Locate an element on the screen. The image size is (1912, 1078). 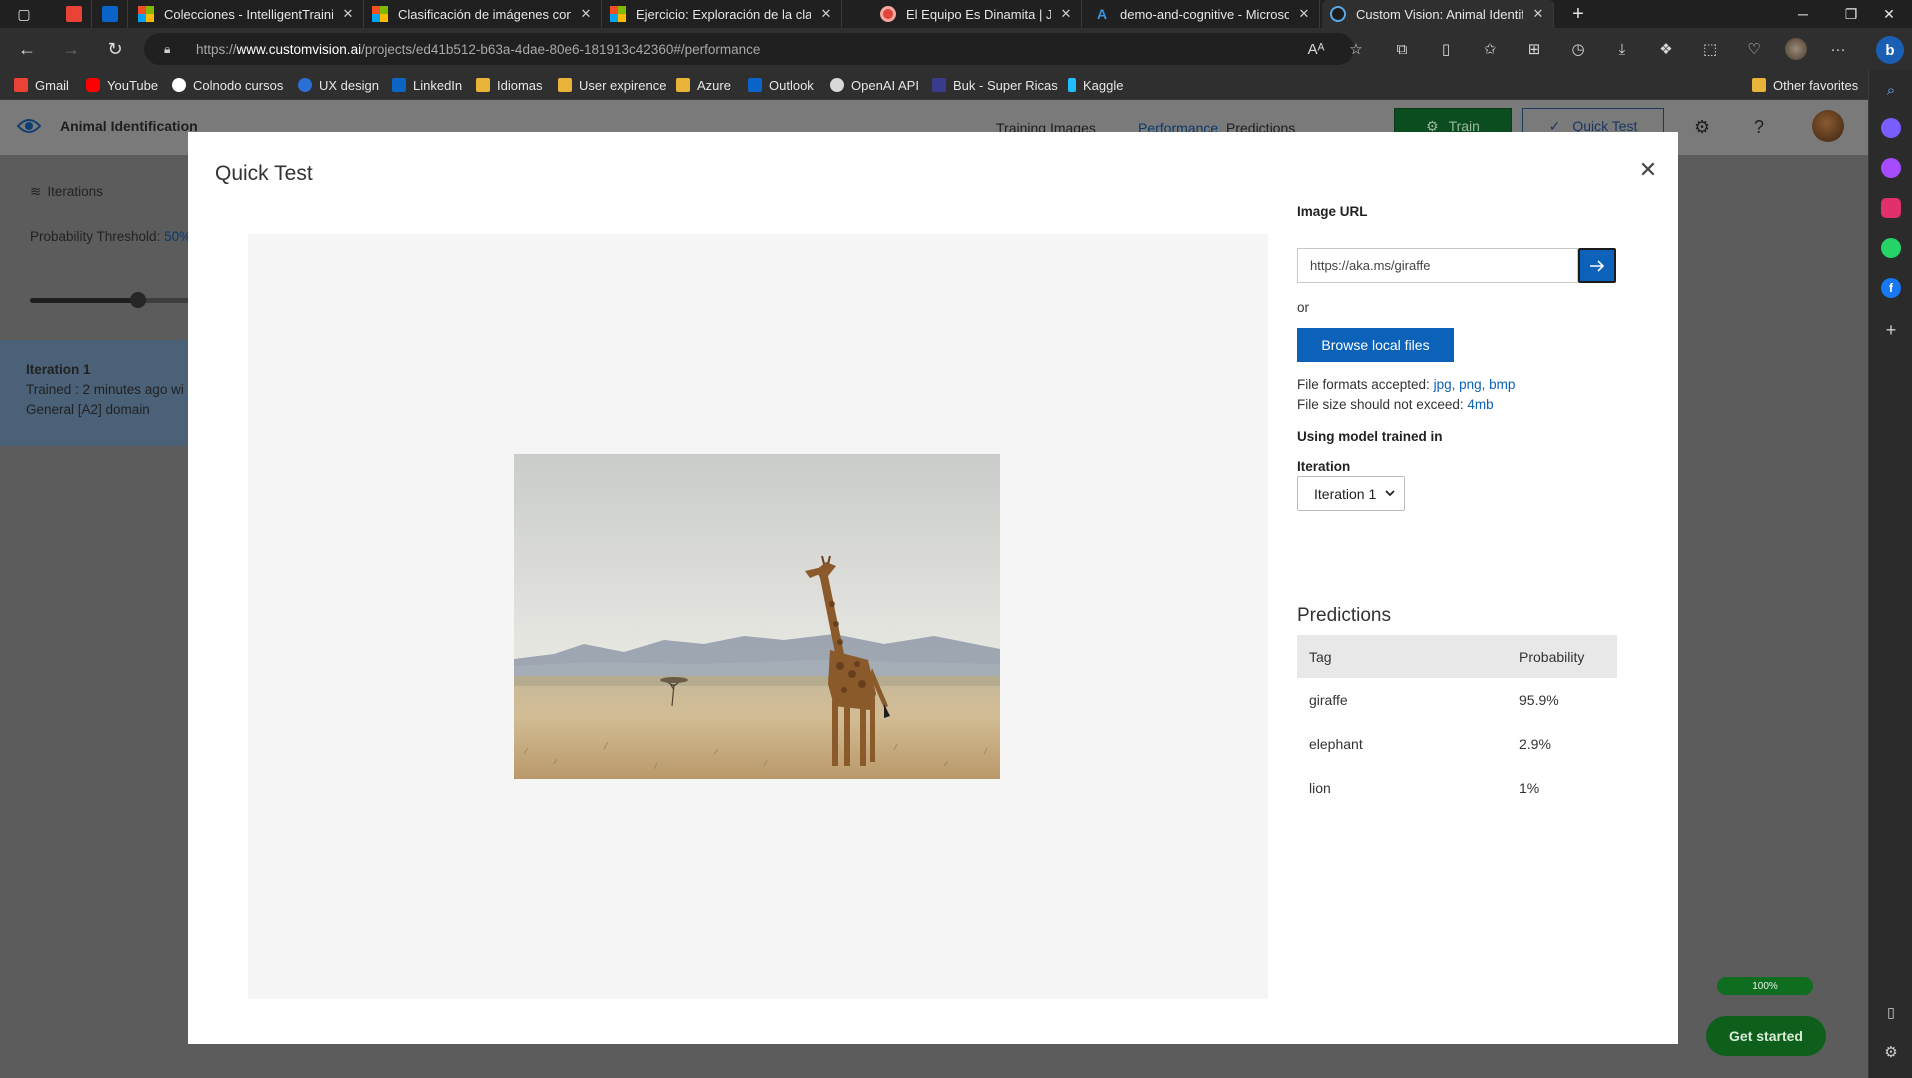
prediction-probability: 2.9% is located at coordinates (1535, 744).